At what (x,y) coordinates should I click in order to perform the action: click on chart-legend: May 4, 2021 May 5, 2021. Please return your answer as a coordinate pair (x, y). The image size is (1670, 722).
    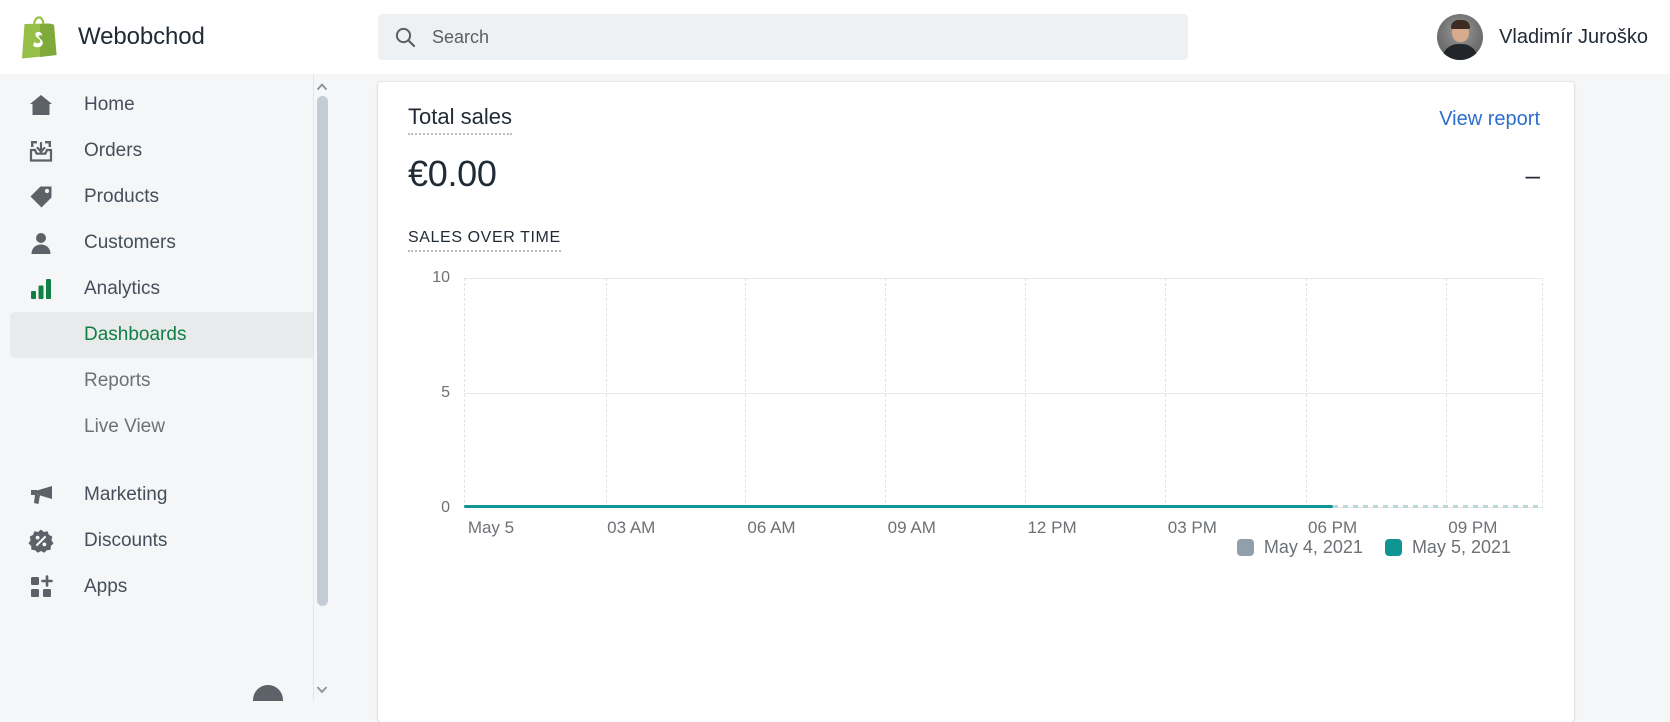
    Looking at the image, I should click on (1373, 547).